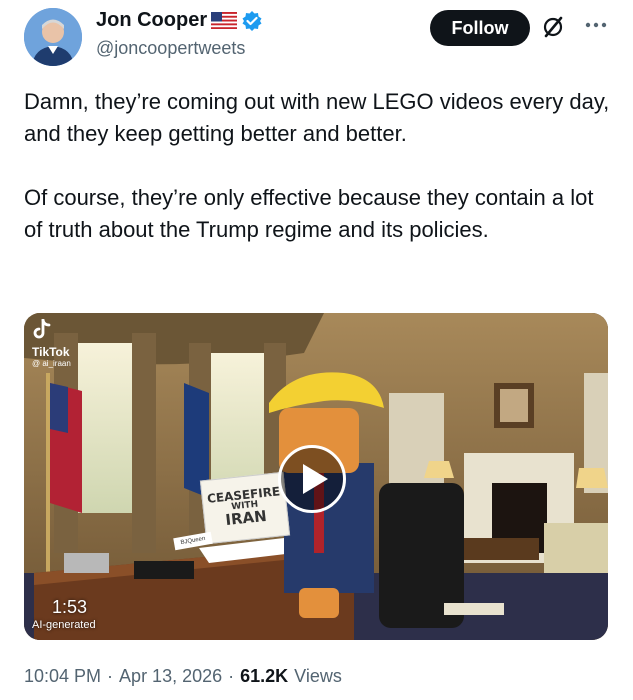  I want to click on tiktok-label: TikTok, so click(51, 352).